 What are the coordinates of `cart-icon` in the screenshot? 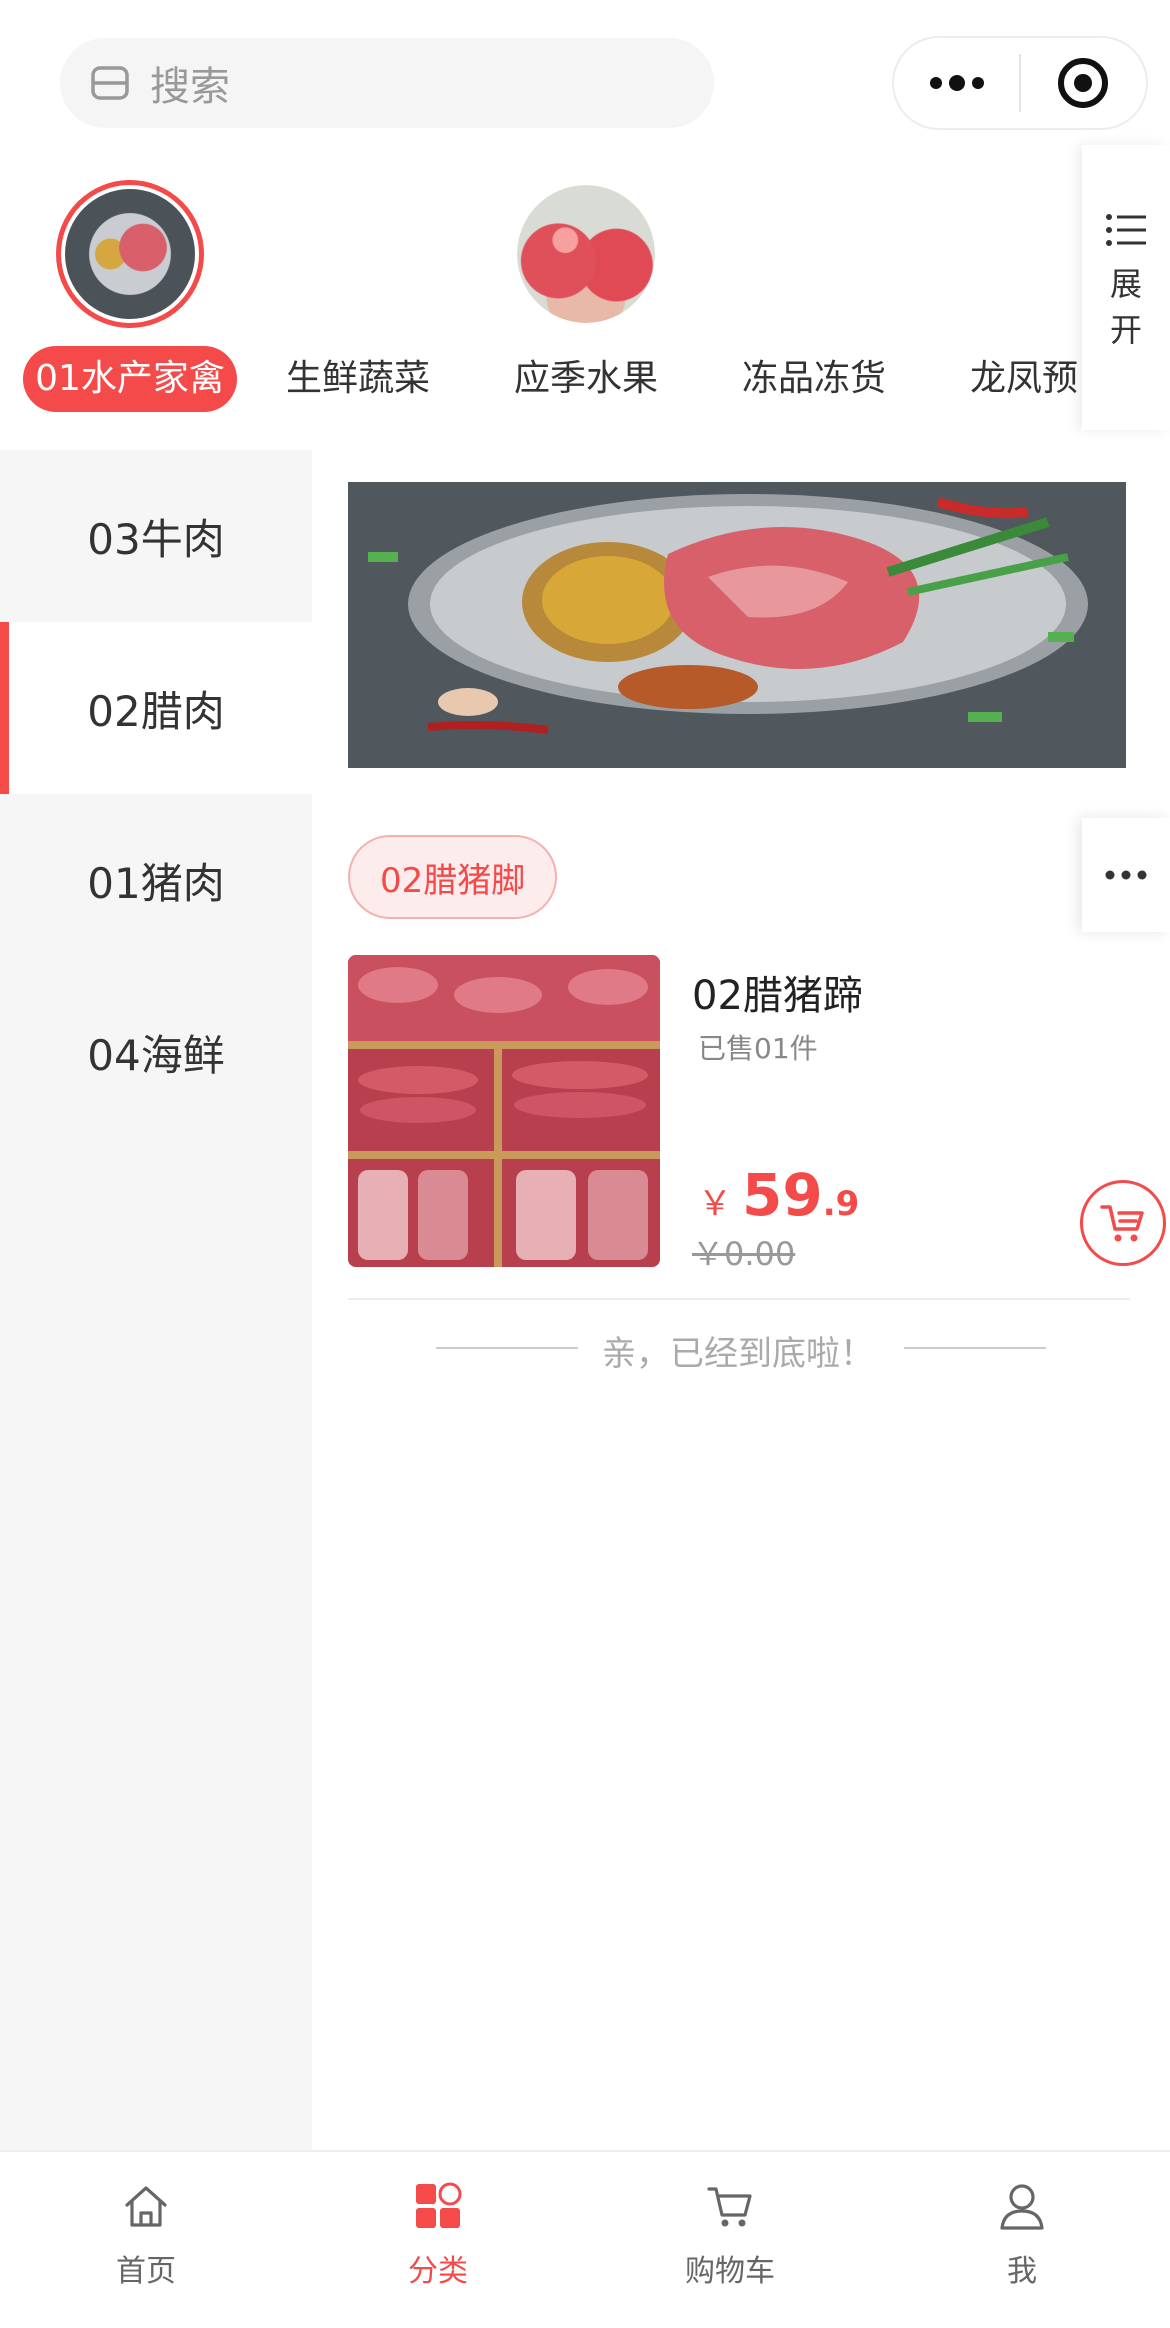 It's located at (730, 2206).